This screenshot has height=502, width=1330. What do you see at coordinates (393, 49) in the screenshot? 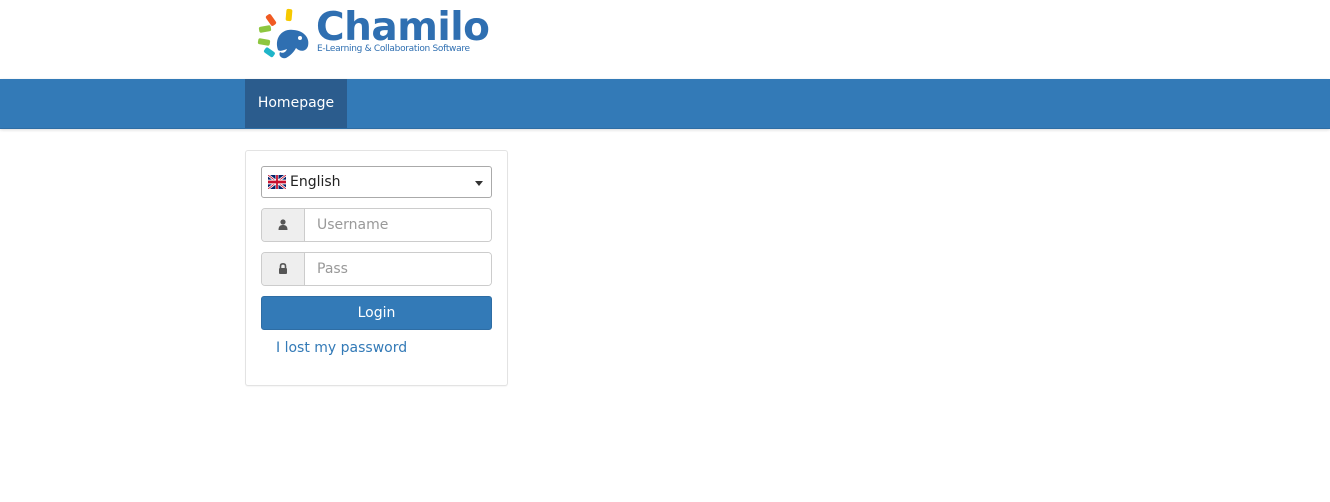
I see `logo-subtitle: E-Learning & Collaboration Software` at bounding box center [393, 49].